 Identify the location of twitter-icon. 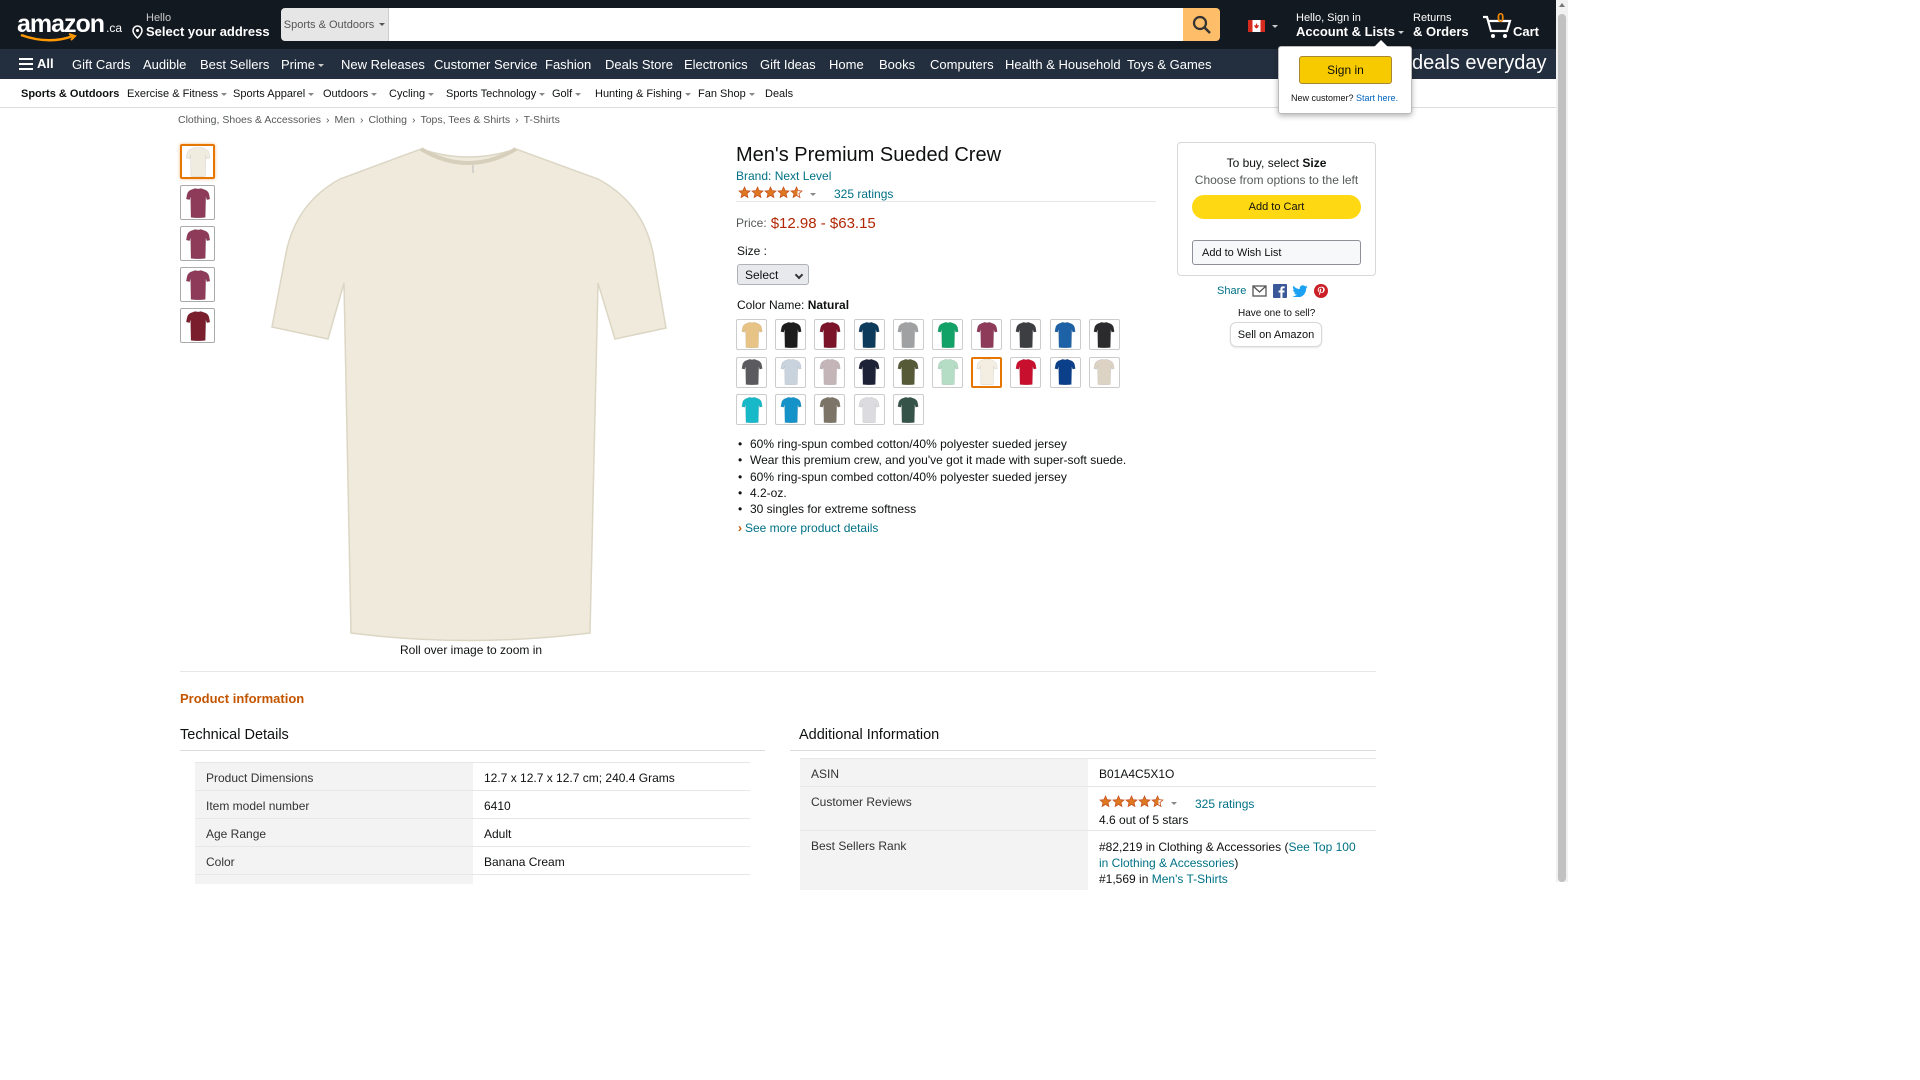
(1300, 291).